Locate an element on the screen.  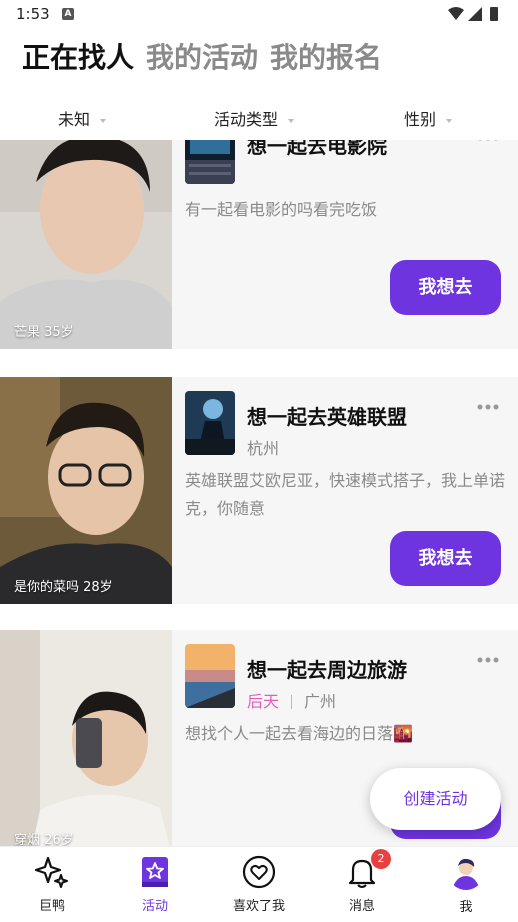
nav-label: 消息 is located at coordinates (361, 906).